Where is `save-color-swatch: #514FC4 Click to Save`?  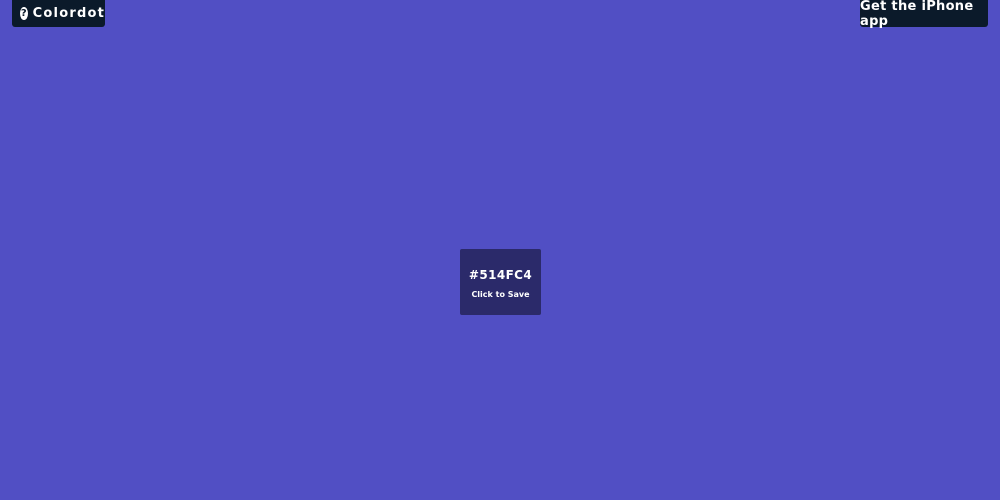
save-color-swatch: #514FC4 Click to Save is located at coordinates (500, 282).